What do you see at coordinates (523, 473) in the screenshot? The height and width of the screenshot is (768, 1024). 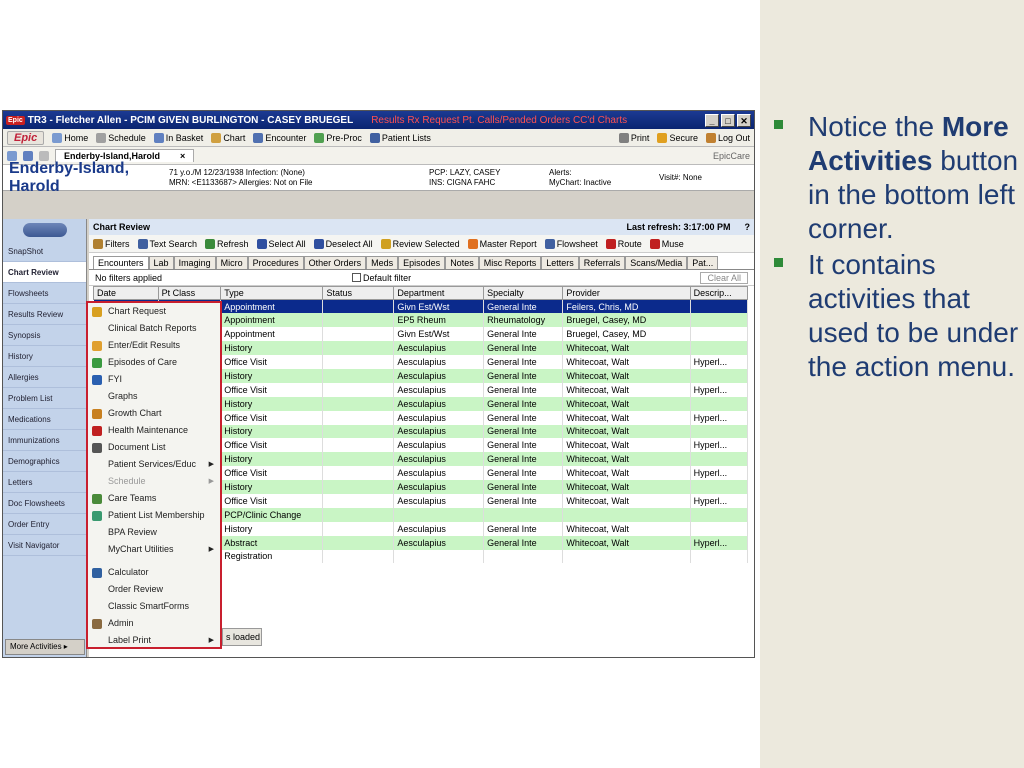 I see `table-cell: General Inte` at bounding box center [523, 473].